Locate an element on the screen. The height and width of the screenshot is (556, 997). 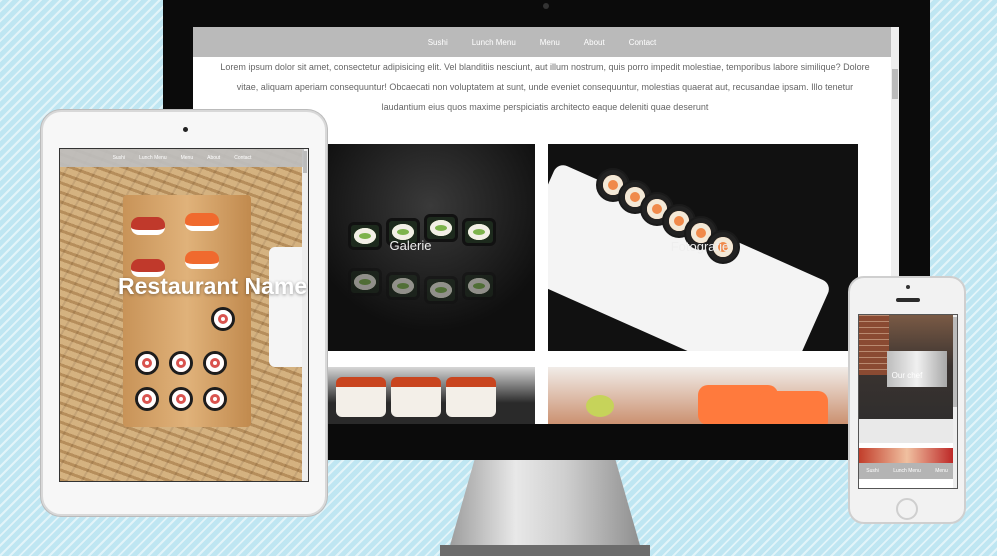
wasabi is located at coordinates (600, 406).